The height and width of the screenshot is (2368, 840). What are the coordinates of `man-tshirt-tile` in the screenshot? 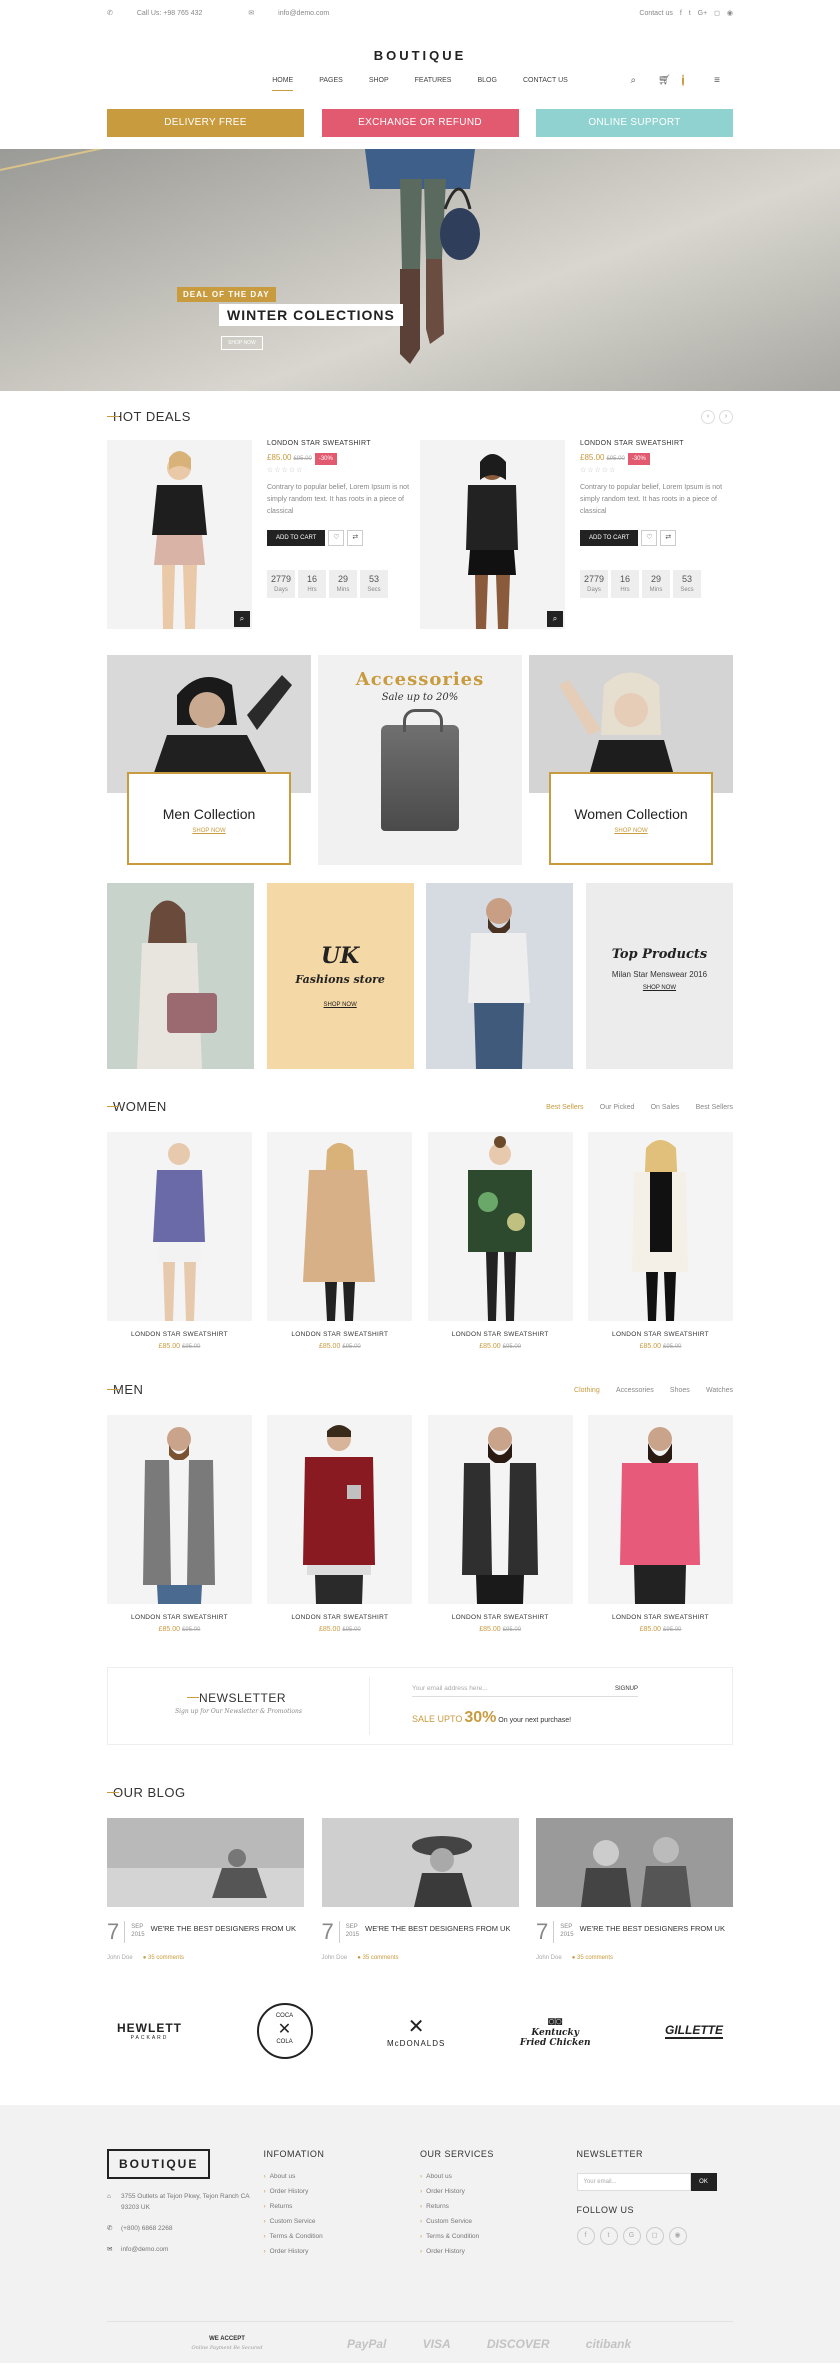 It's located at (500, 976).